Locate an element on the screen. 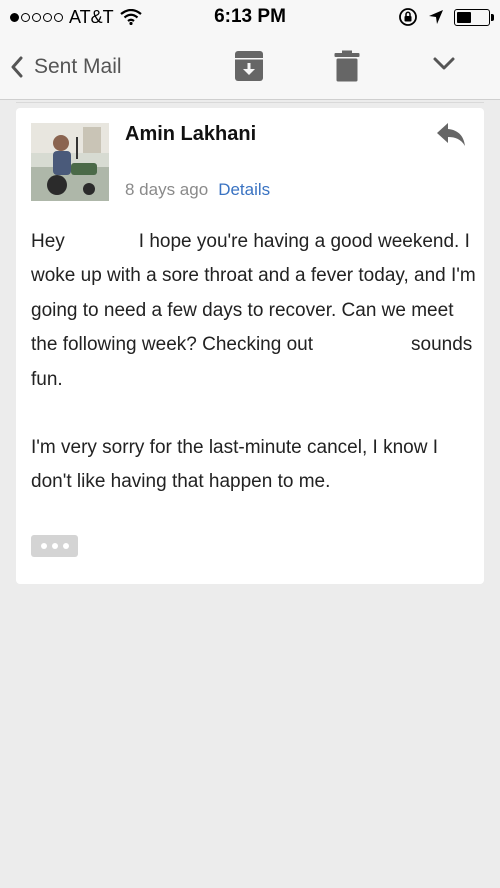 This screenshot has width=500, height=888. avatar-photo is located at coordinates (70, 162).